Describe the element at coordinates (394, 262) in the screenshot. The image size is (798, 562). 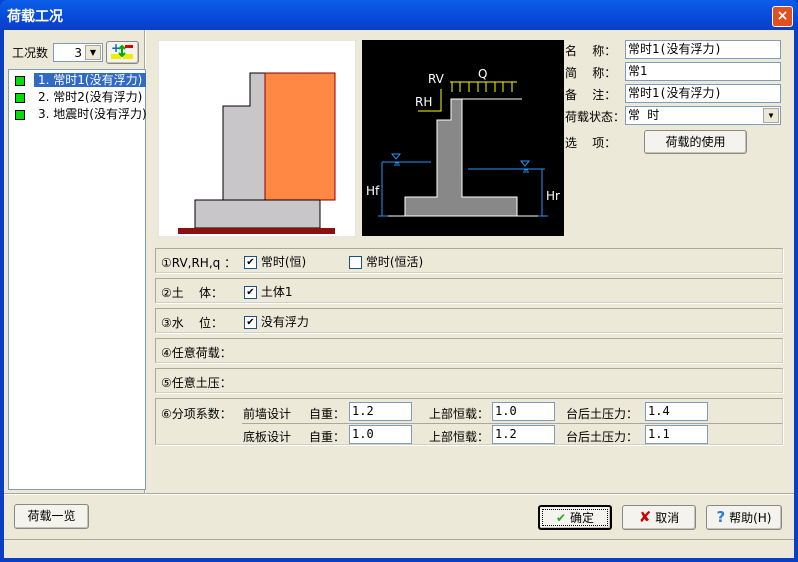
I see `checkbox-label: 常时(恒活)` at that location.